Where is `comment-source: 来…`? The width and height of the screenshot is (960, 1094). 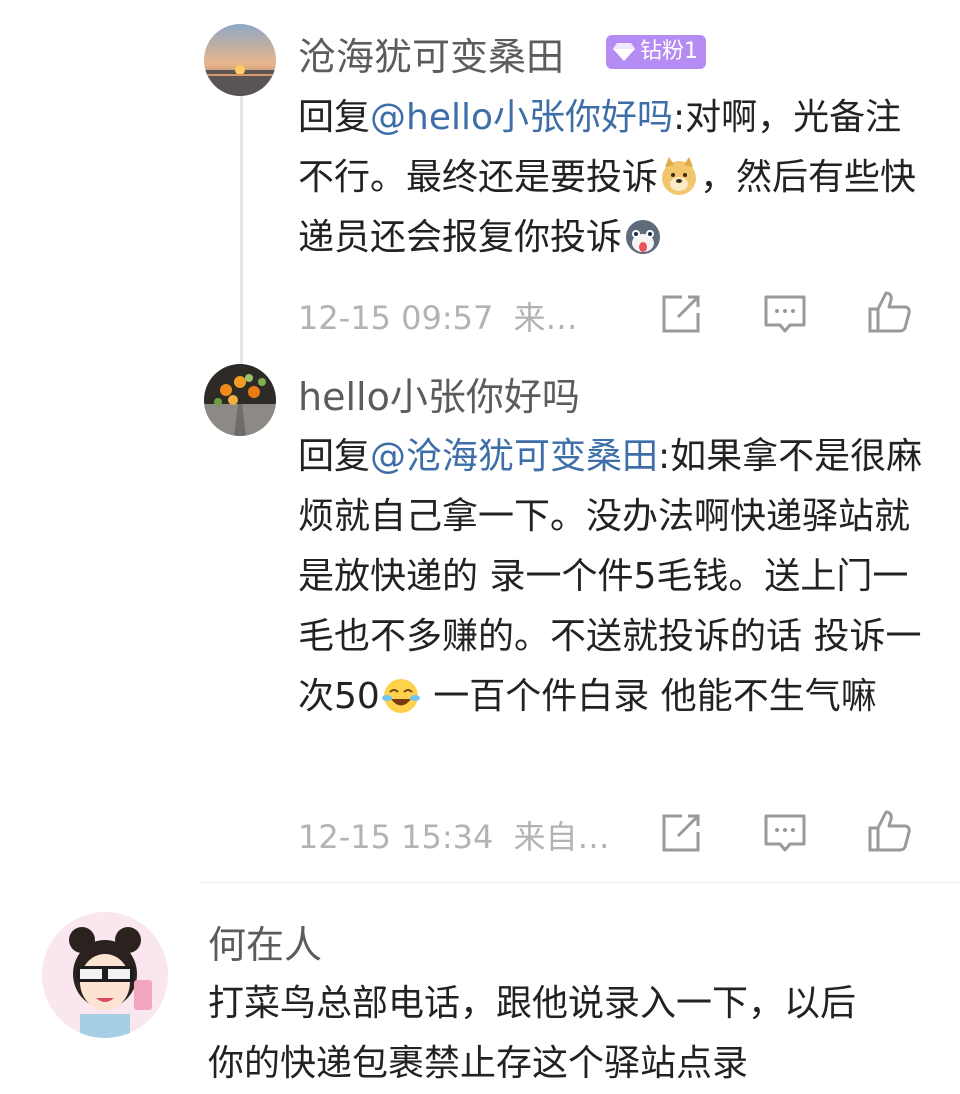
comment-source: 来… is located at coordinates (545, 318).